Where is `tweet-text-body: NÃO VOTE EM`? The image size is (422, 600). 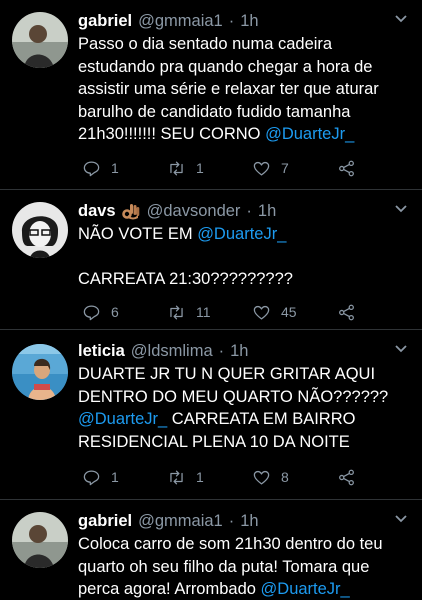 tweet-text-body: NÃO VOTE EM is located at coordinates (138, 234).